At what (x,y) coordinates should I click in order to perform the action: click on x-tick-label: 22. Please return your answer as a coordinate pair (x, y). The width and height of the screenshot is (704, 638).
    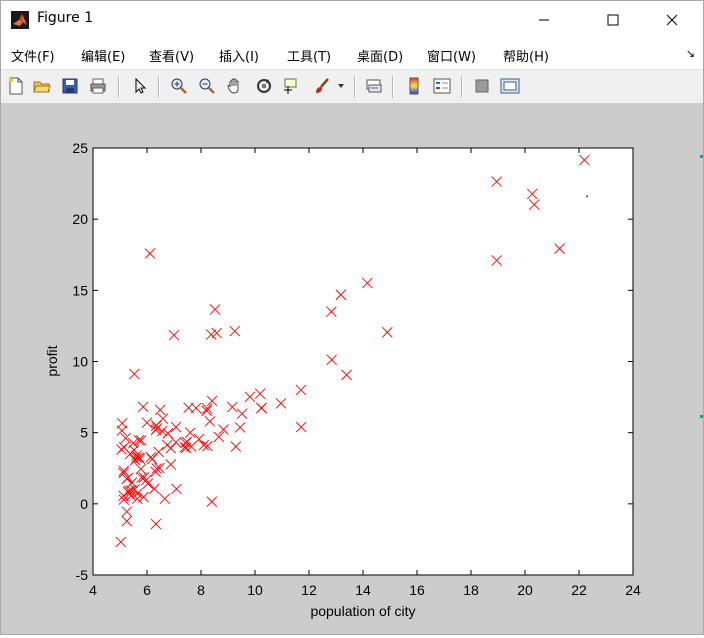
    Looking at the image, I should click on (579, 590).